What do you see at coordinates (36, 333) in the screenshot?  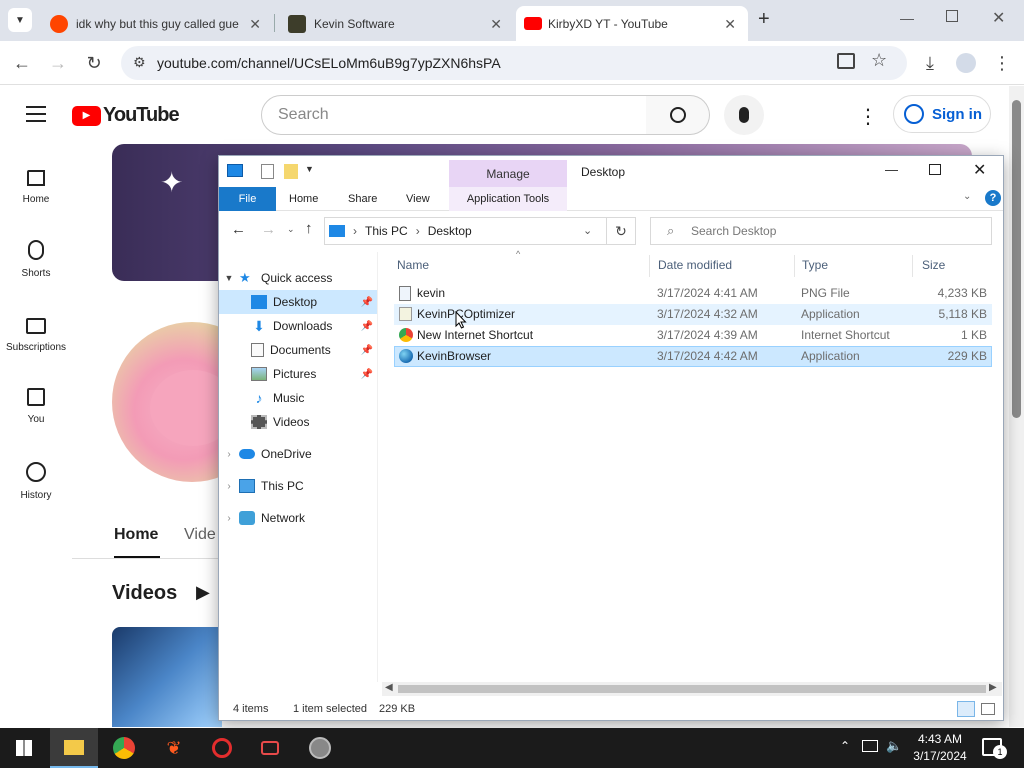 I see `nav-subscriptions: Subscriptions` at bounding box center [36, 333].